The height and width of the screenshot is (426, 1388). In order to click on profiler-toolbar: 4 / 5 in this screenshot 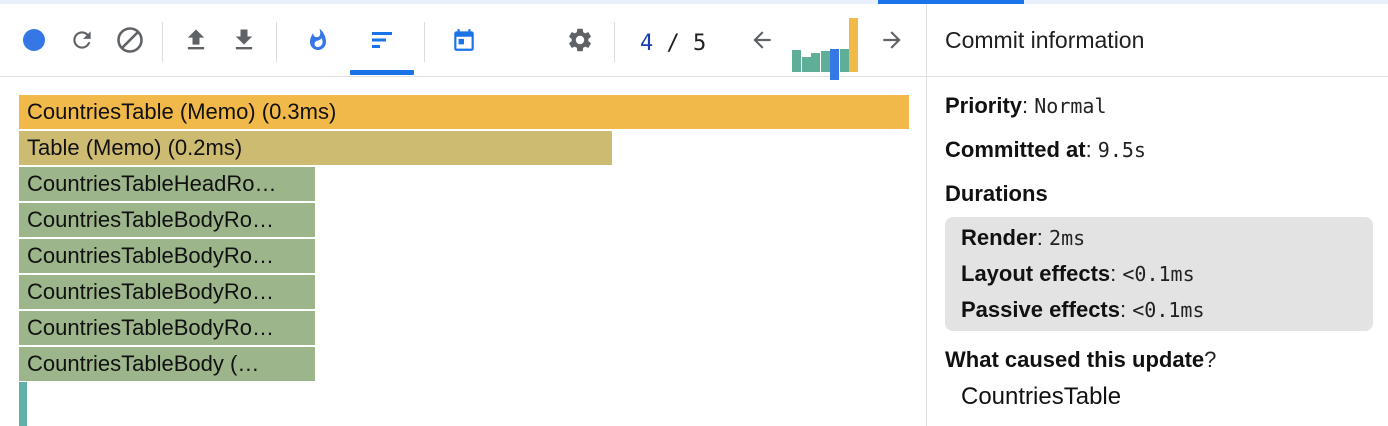, I will do `click(463, 42)`.